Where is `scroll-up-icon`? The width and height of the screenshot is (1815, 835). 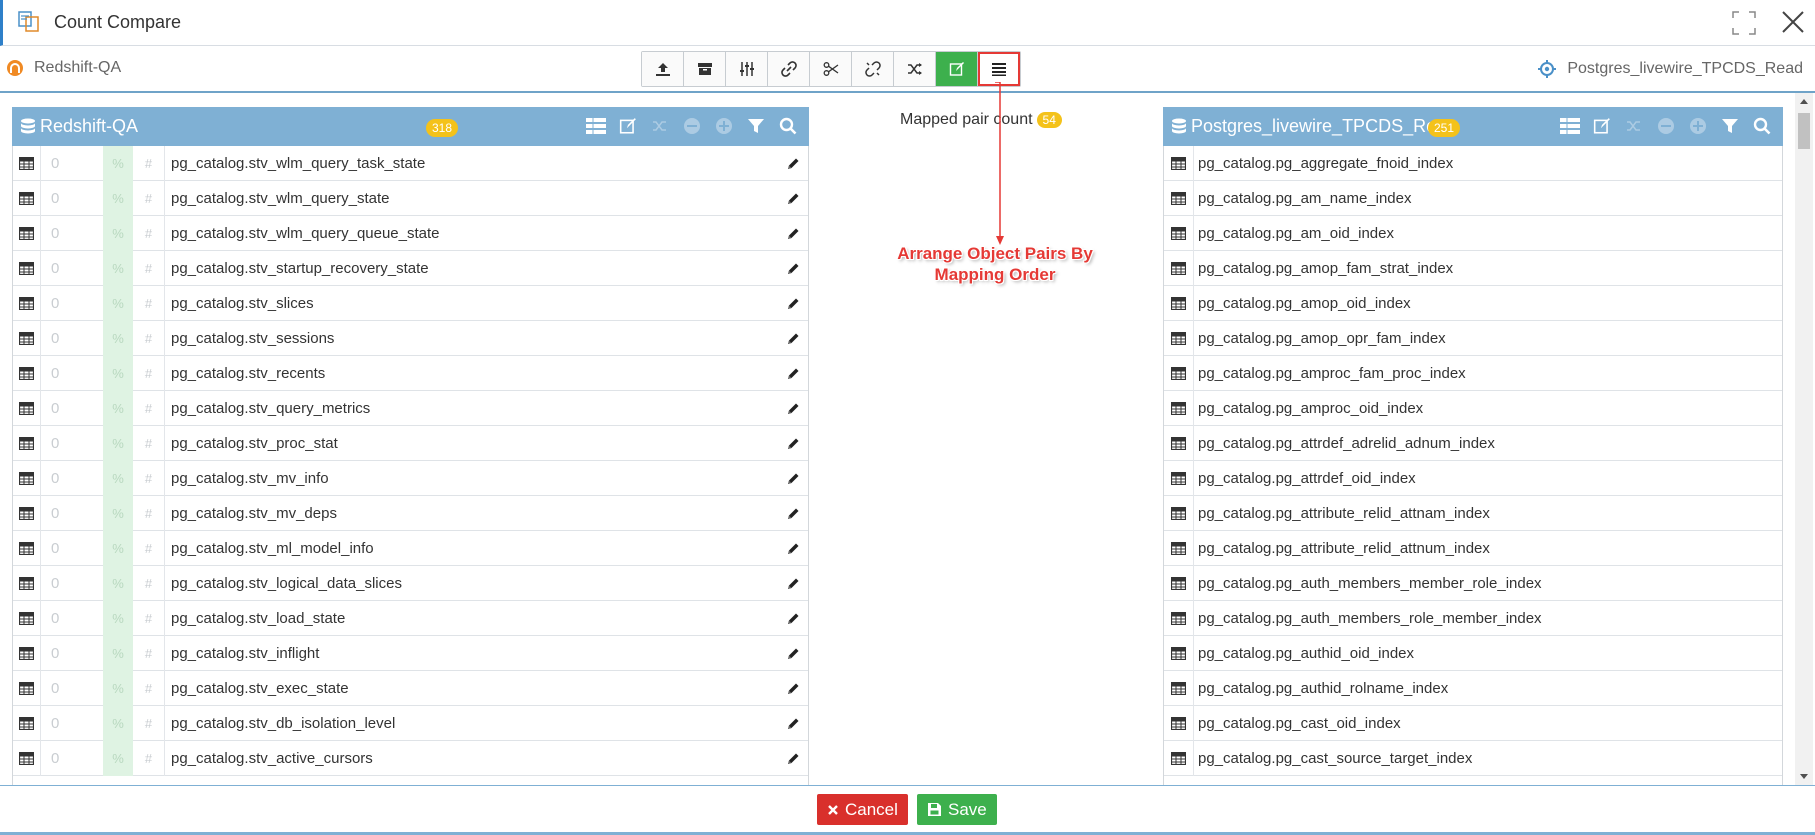
scroll-up-icon is located at coordinates (1804, 101).